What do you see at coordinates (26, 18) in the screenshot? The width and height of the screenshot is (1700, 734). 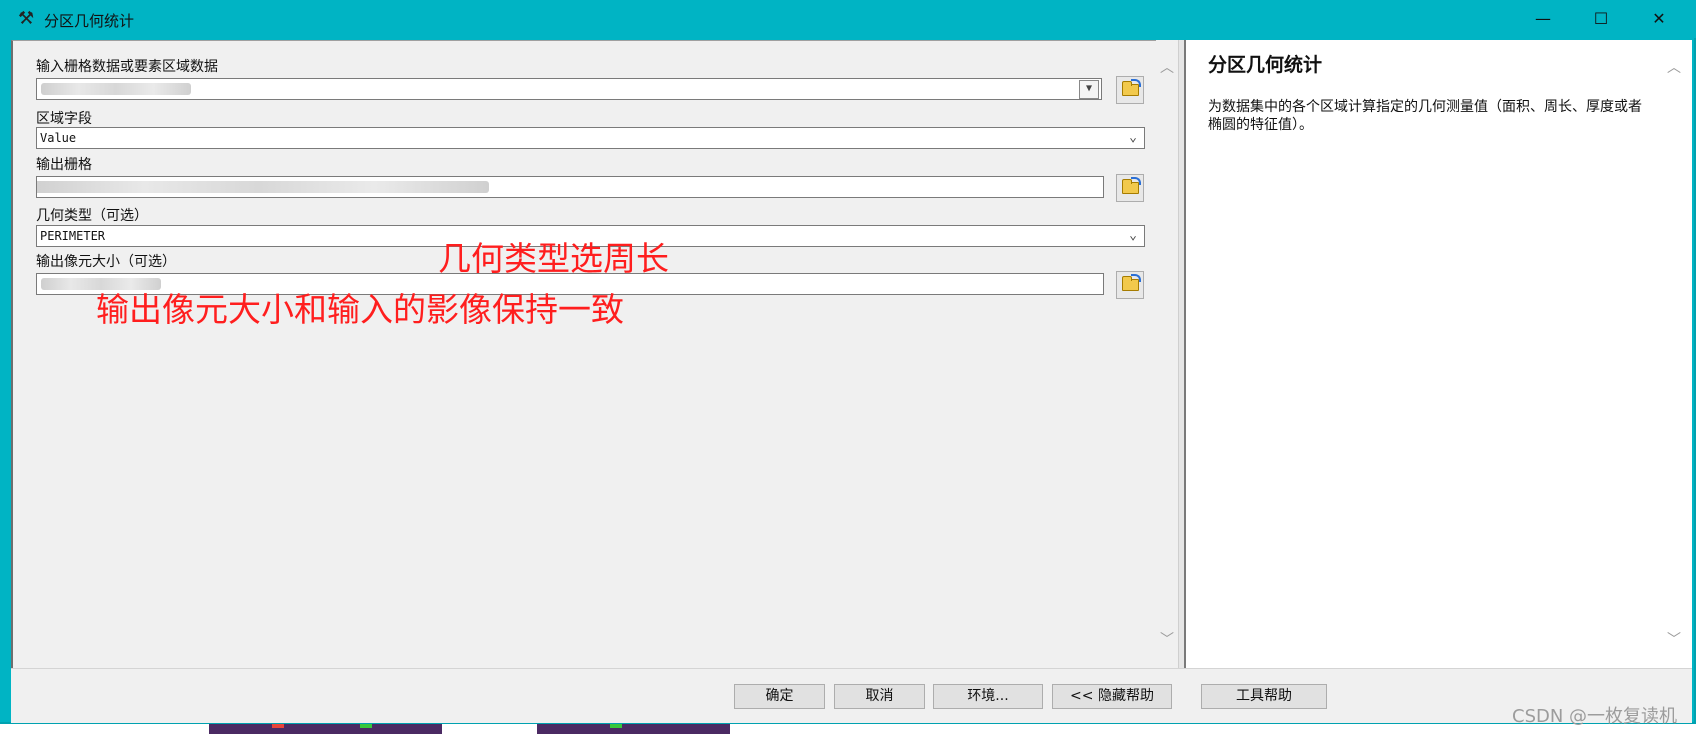 I see `hammer-icon: ⚒` at bounding box center [26, 18].